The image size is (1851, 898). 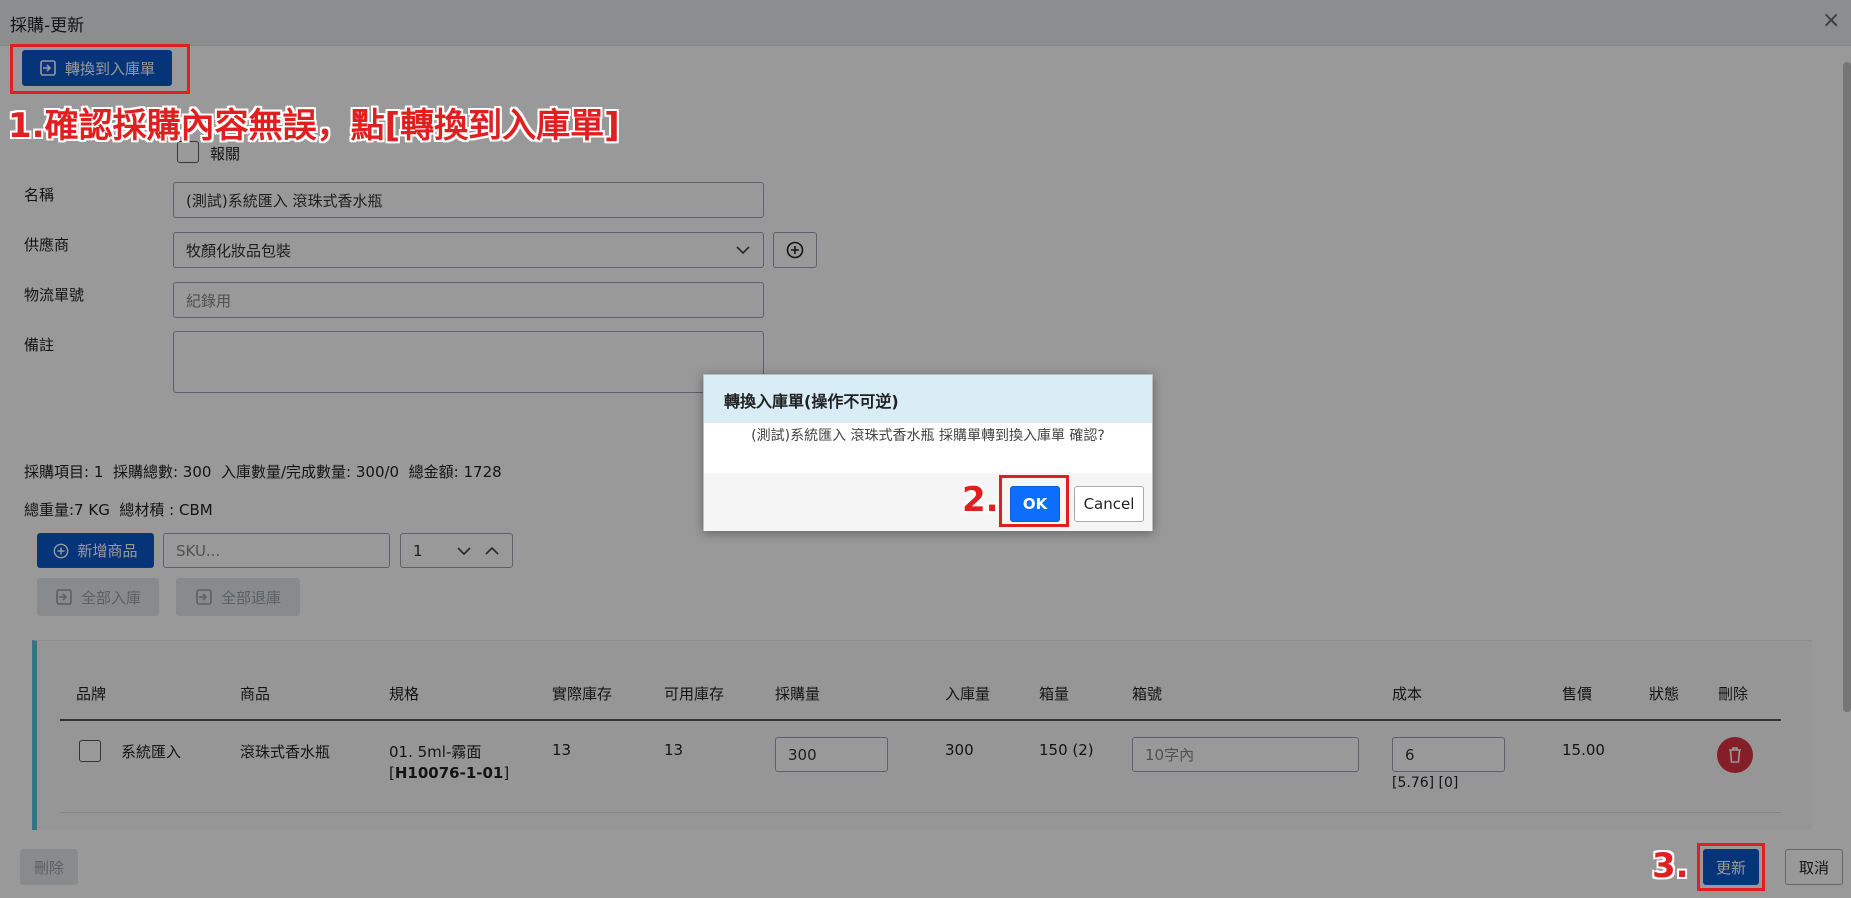 What do you see at coordinates (314, 126) in the screenshot?
I see `annotation-step-1: 1.確認採購內容無誤，點[轉換到入庫單]` at bounding box center [314, 126].